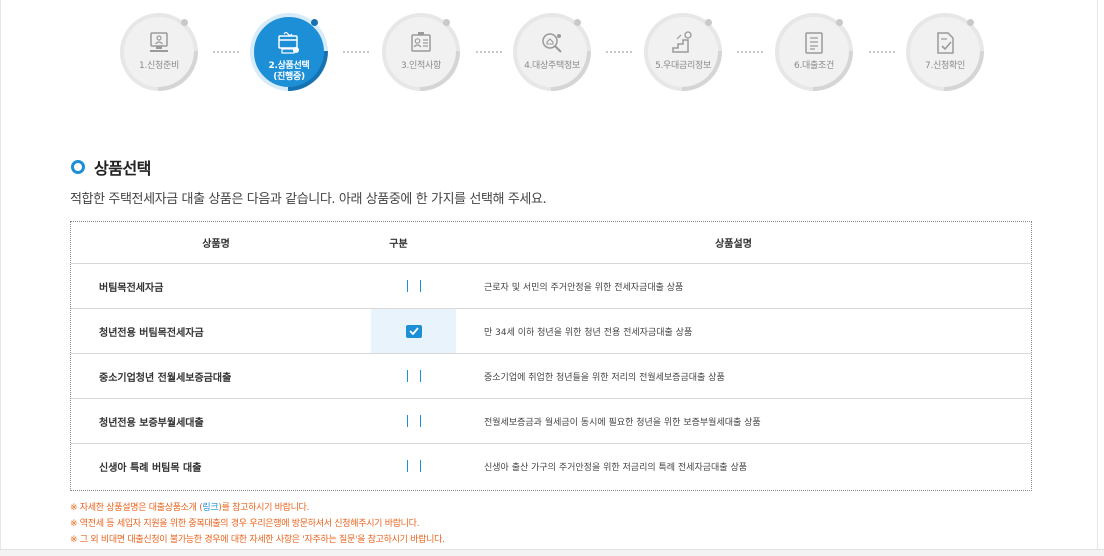 Image resolution: width=1104 pixels, height=556 pixels. What do you see at coordinates (151, 423) in the screenshot?
I see `product-name: 청년전용 보증부월세대출` at bounding box center [151, 423].